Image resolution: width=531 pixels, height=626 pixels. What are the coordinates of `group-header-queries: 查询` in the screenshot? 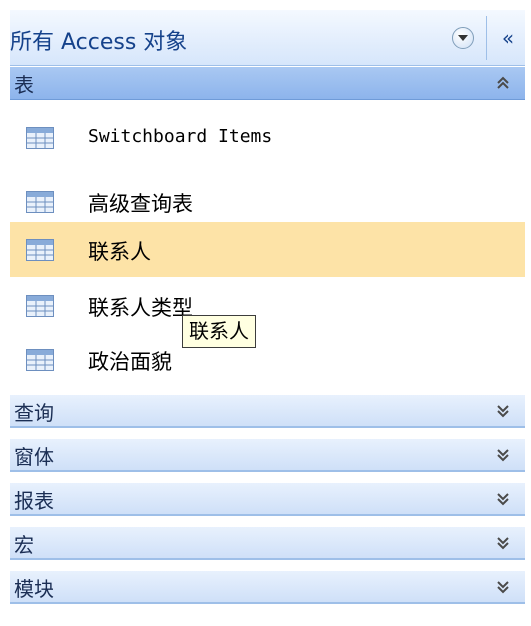 It's located at (267, 411).